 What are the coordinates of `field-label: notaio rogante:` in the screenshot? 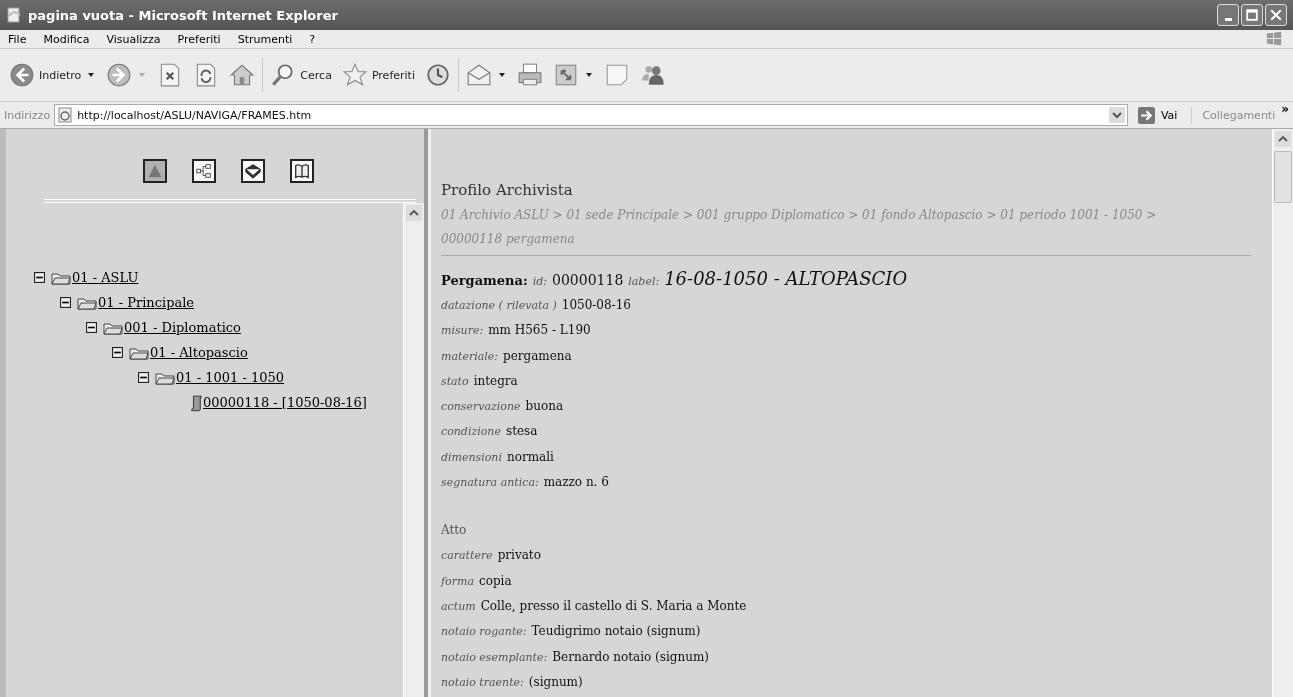 It's located at (484, 632).